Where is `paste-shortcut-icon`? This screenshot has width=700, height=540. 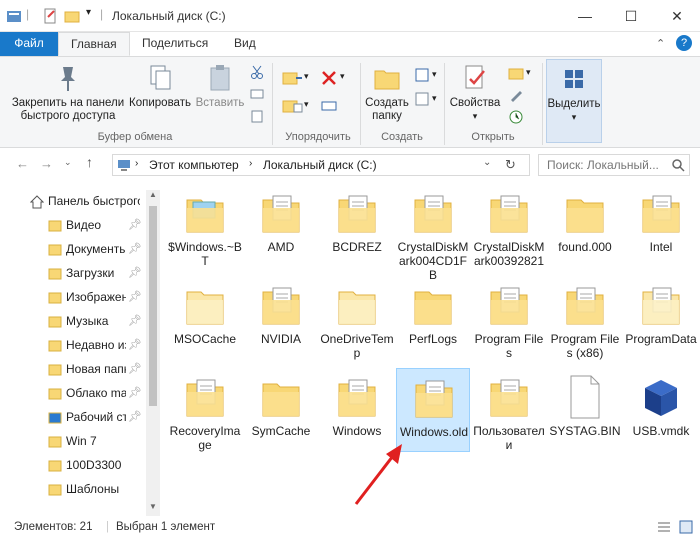
paste-shortcut-icon is located at coordinates (257, 116).